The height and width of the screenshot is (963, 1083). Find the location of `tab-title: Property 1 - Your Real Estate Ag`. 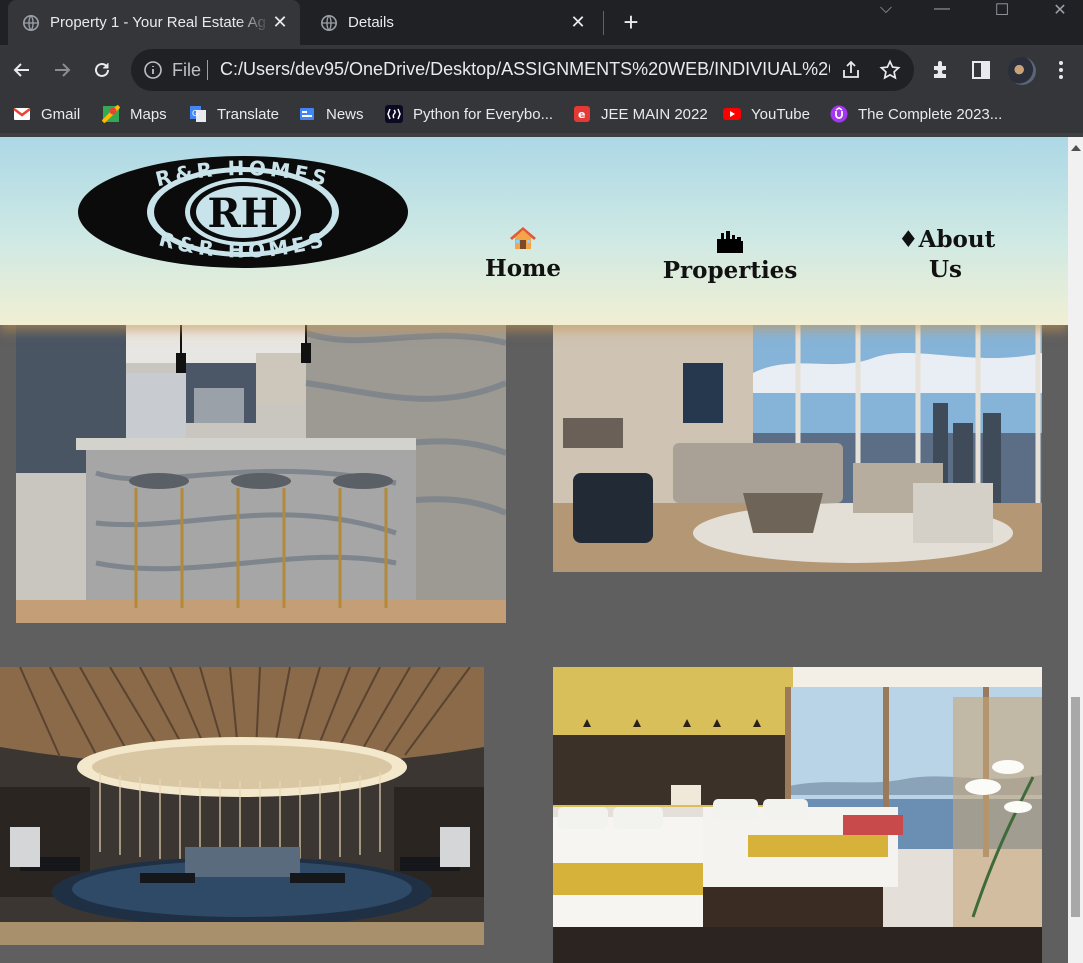

tab-title: Property 1 - Your Real Estate Ag is located at coordinates (158, 22).